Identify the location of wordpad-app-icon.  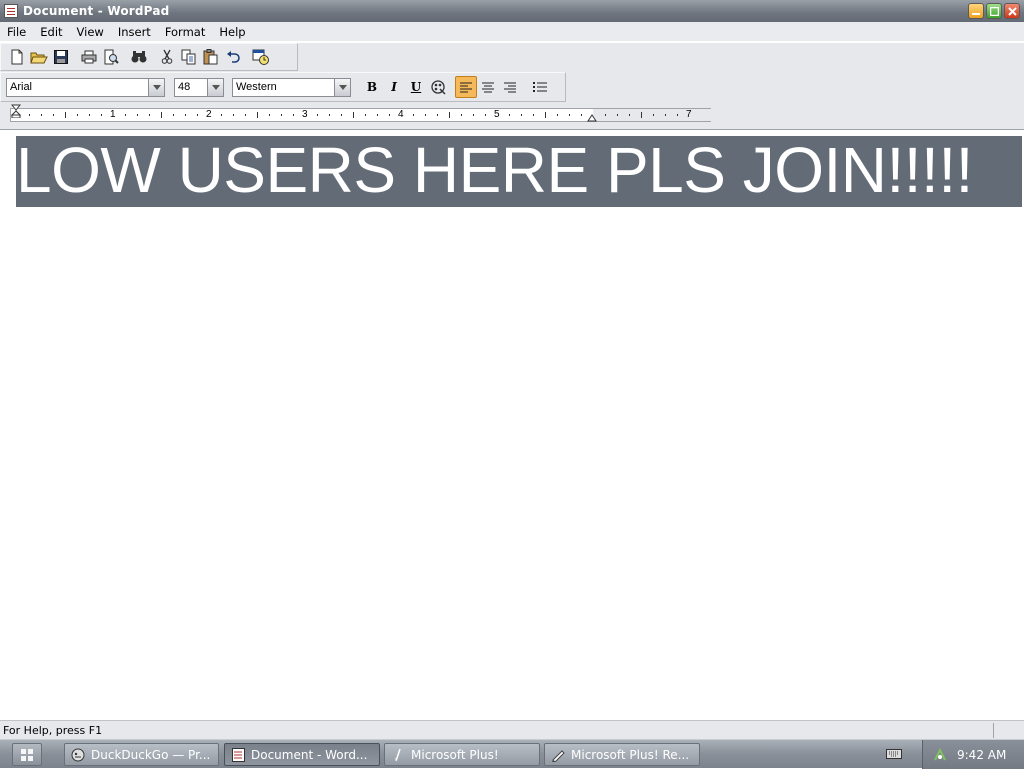
(11, 11).